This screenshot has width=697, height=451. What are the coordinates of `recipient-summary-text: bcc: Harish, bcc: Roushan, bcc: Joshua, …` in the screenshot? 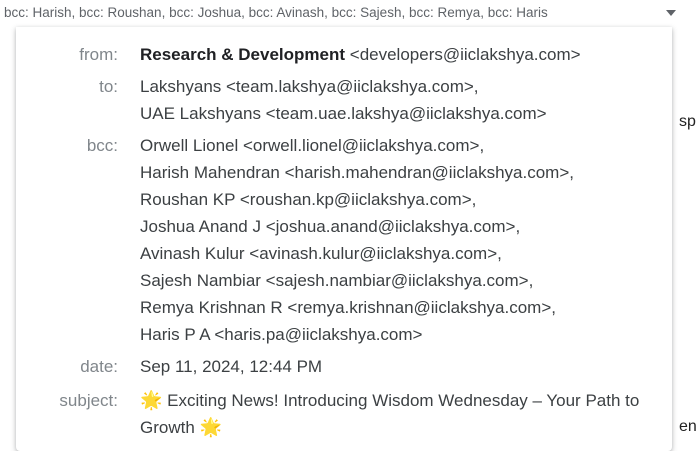 It's located at (276, 12).